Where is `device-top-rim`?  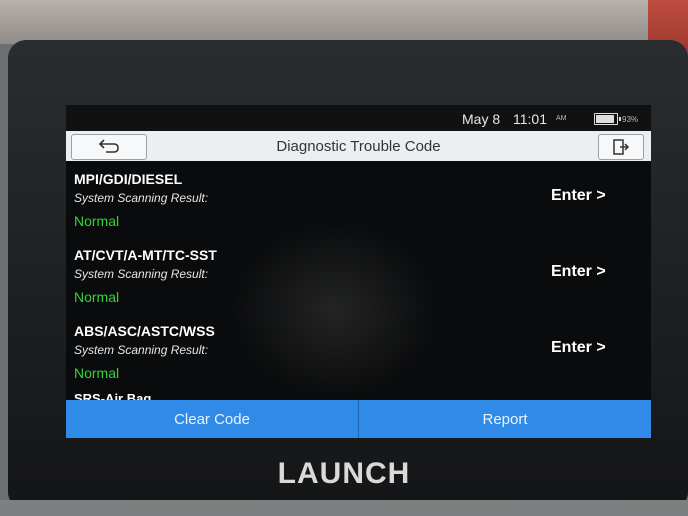 device-top-rim is located at coordinates (344, 22).